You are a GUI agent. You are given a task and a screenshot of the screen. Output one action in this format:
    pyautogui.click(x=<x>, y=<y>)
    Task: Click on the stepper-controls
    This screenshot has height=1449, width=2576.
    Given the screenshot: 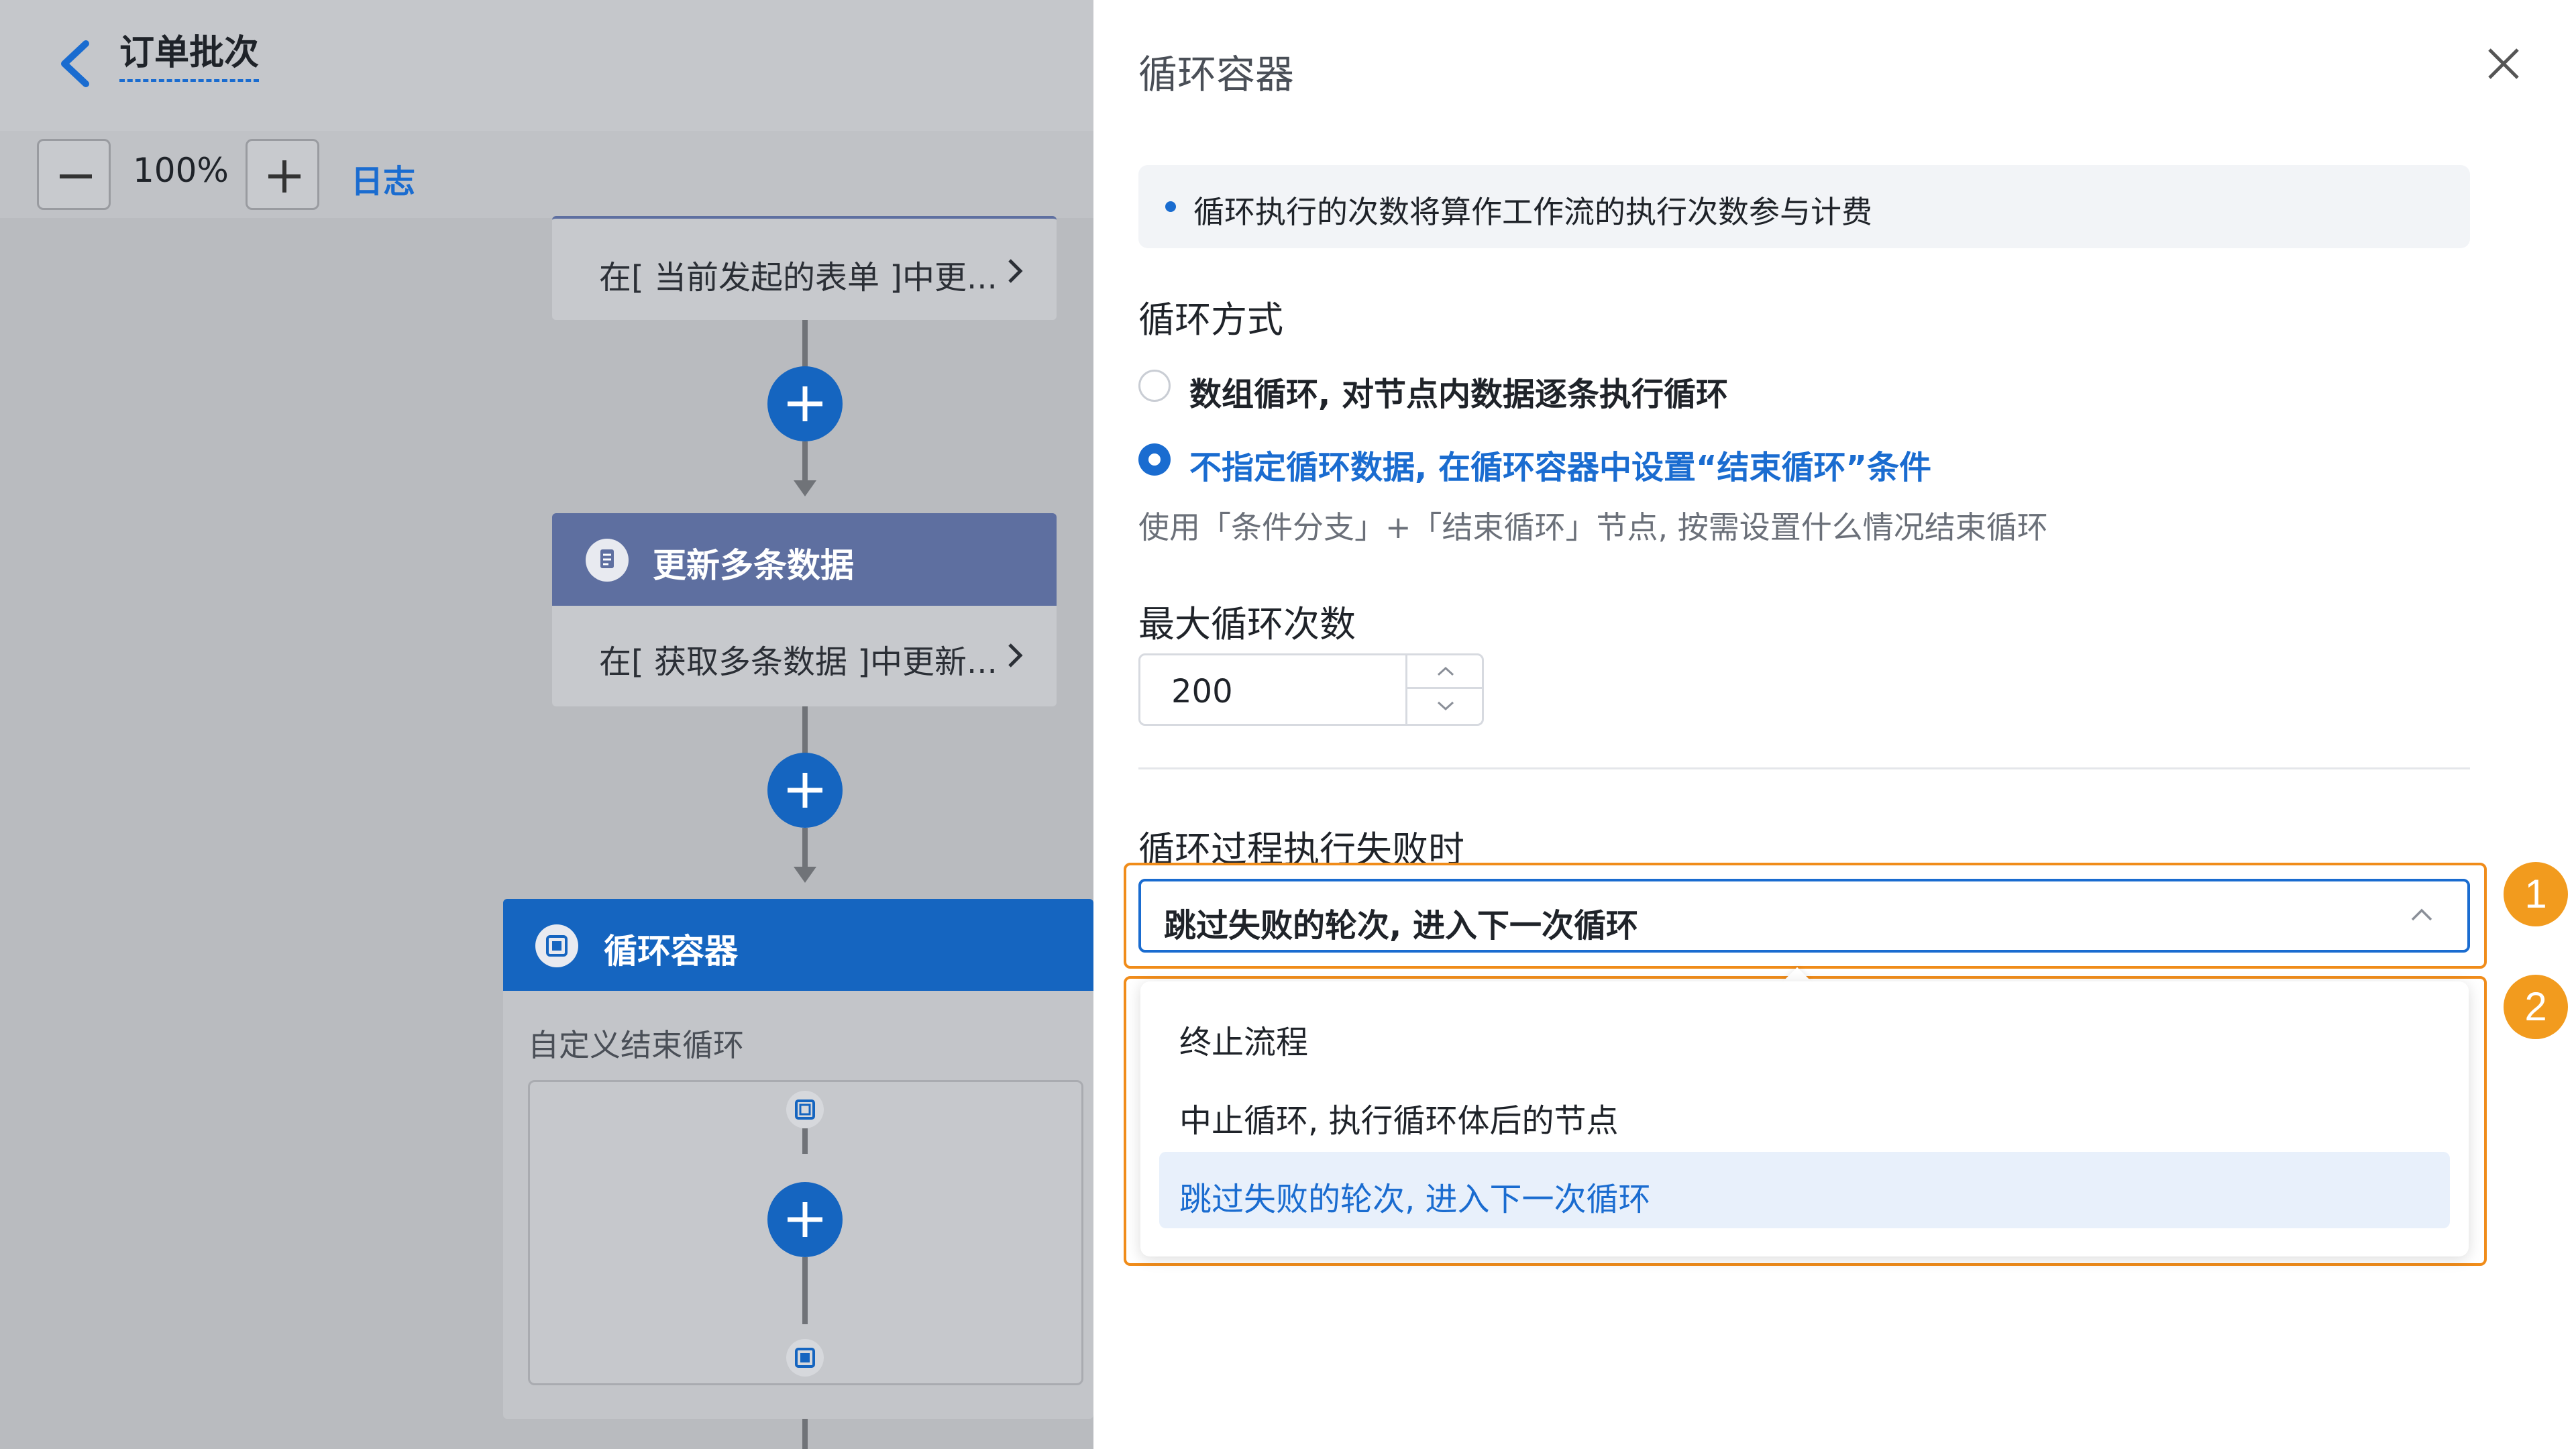 What is the action you would take?
    pyautogui.click(x=1444, y=689)
    